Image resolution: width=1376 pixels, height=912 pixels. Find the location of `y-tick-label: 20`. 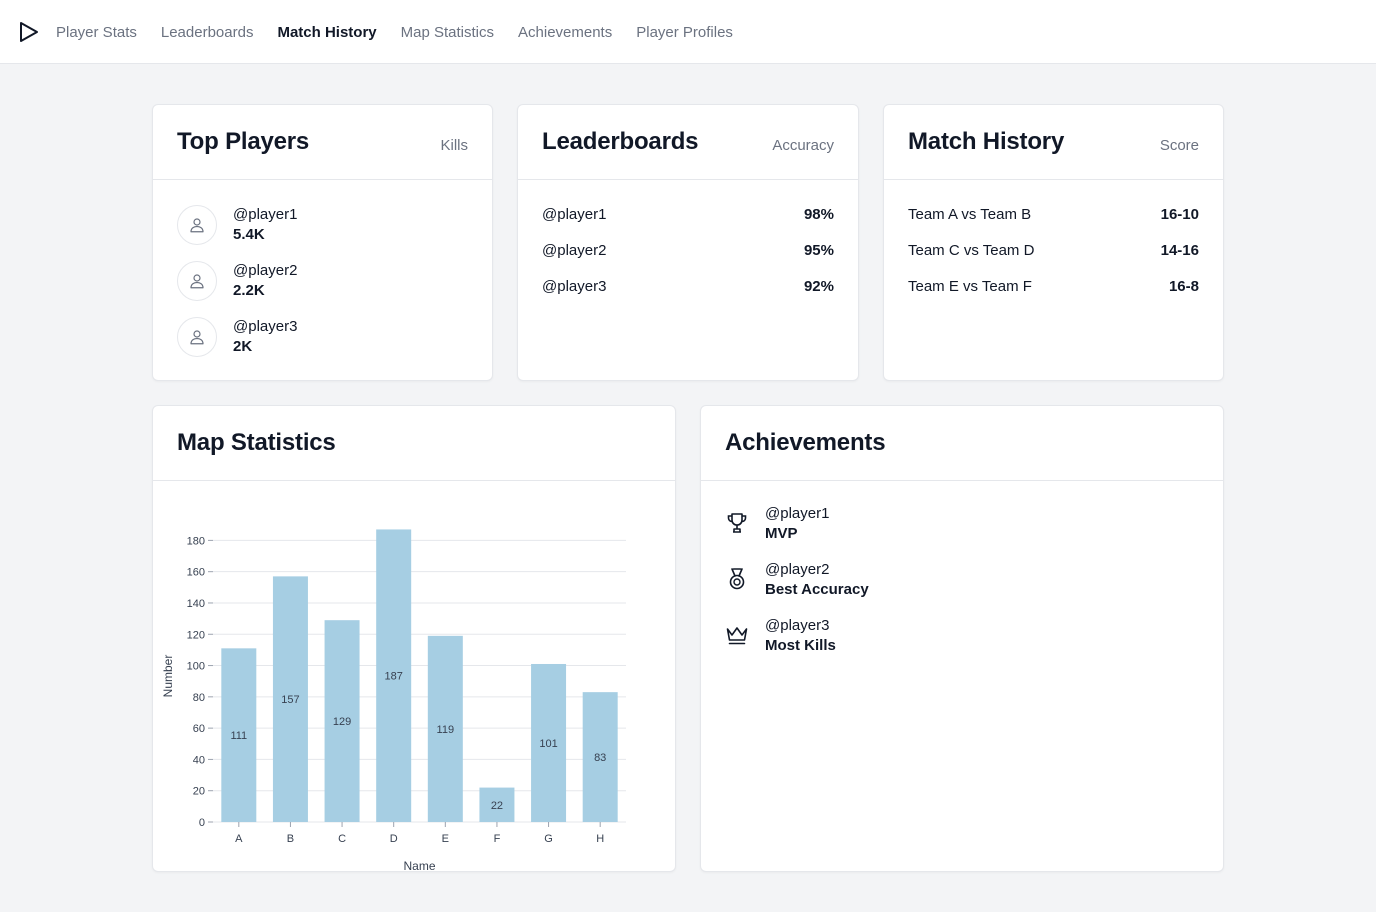

y-tick-label: 20 is located at coordinates (199, 792).